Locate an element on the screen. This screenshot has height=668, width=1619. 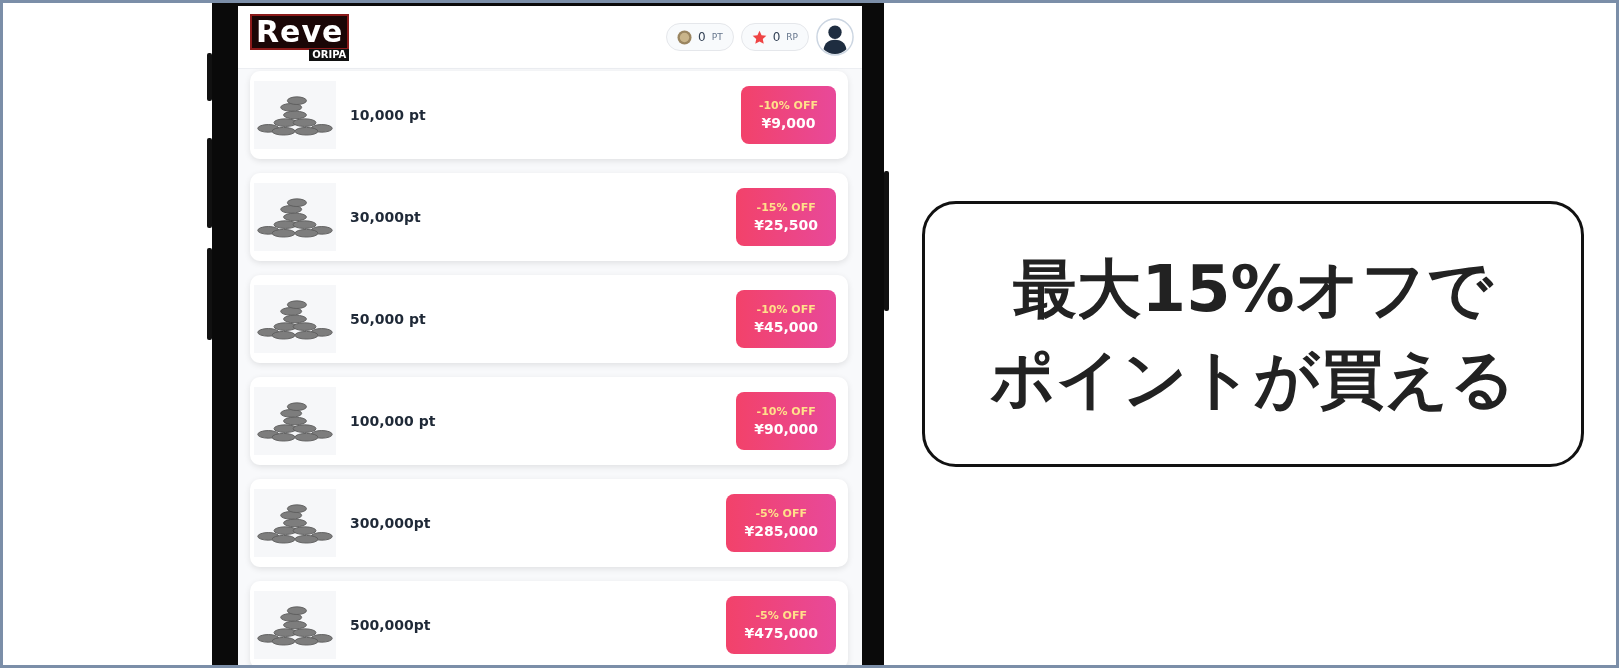
points-amount: 30,000pt is located at coordinates (386, 217).